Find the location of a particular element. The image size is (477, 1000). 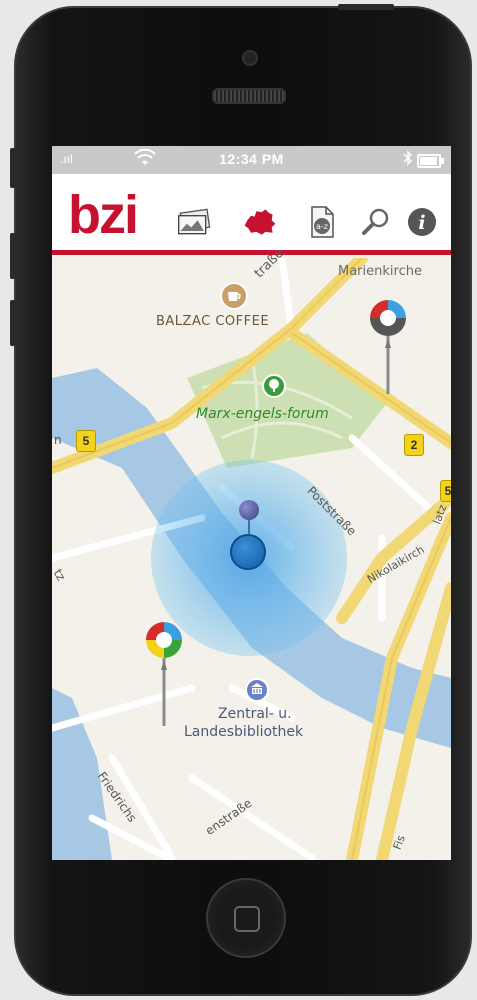

battery-icon is located at coordinates (430, 161).